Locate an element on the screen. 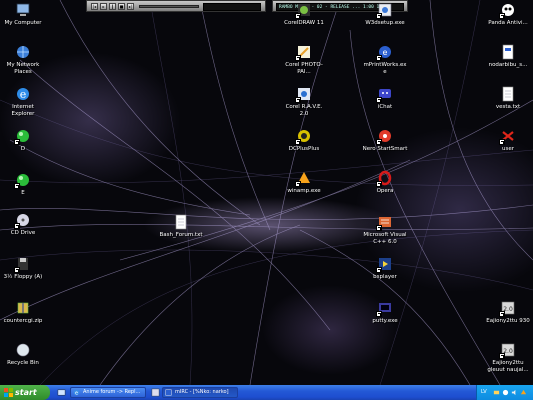 This screenshot has width=533, height=400. desktop-icon-my-computer: My Computer is located at coordinates (23, 14).